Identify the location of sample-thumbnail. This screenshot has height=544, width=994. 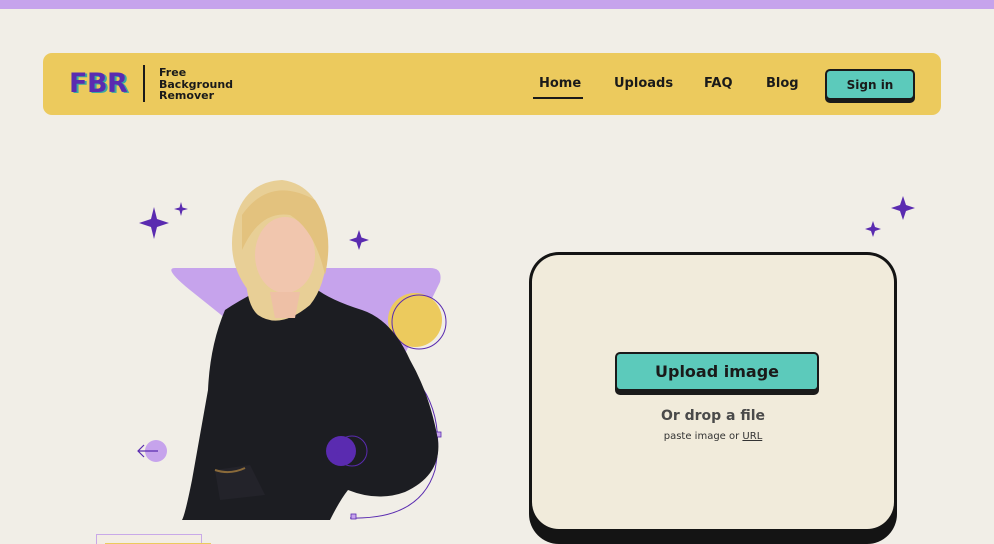
(153, 539).